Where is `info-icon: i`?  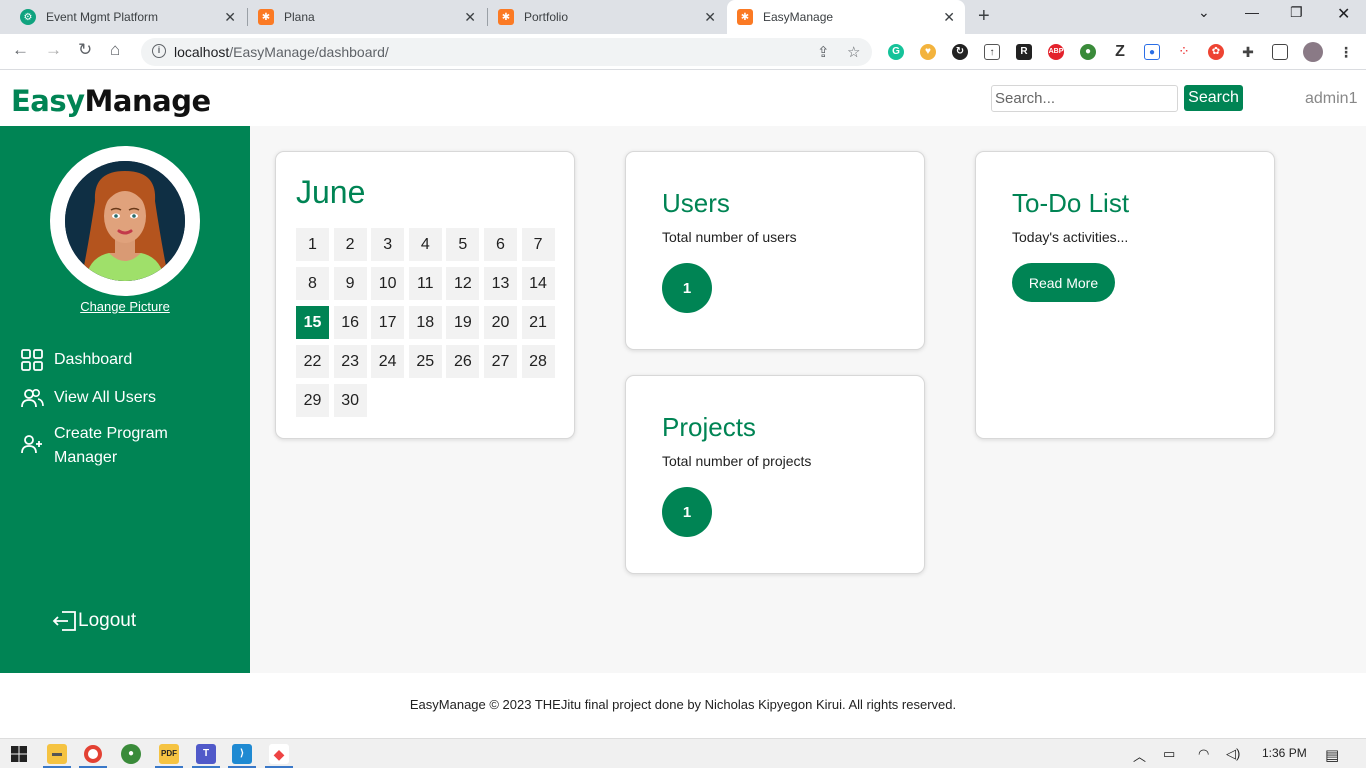 info-icon: i is located at coordinates (159, 51).